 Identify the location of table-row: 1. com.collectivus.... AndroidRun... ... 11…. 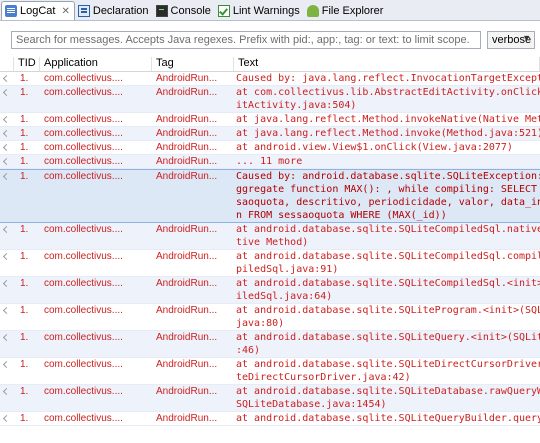
(270, 162).